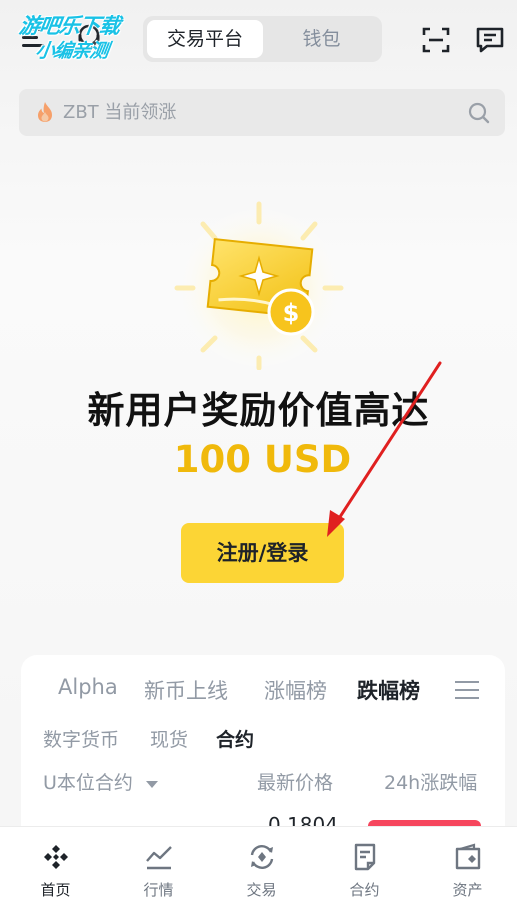  I want to click on tab-alpha: Alpha, so click(88, 687).